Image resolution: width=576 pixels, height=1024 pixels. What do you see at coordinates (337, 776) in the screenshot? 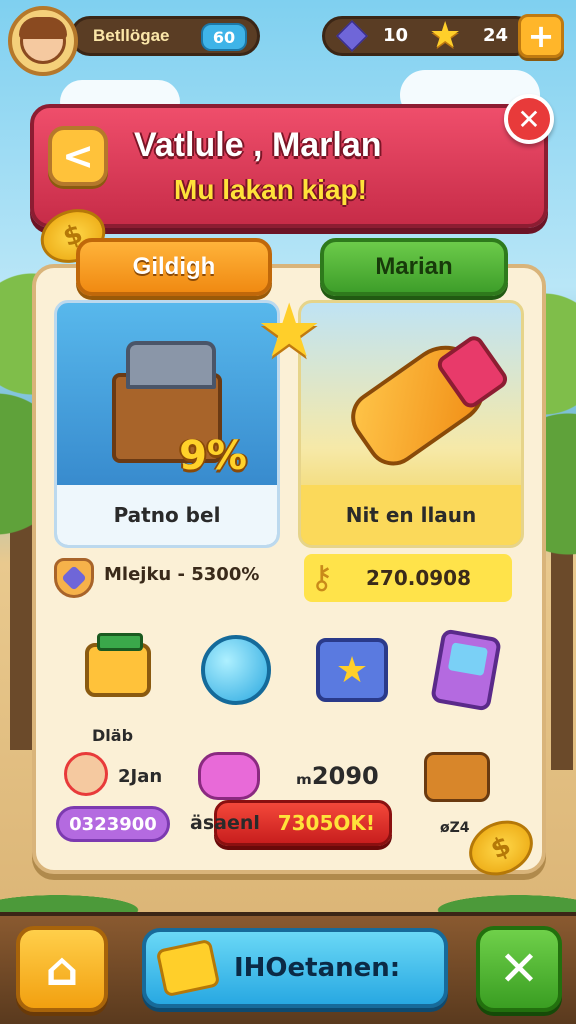
I see `item-price: ₘ2090` at bounding box center [337, 776].